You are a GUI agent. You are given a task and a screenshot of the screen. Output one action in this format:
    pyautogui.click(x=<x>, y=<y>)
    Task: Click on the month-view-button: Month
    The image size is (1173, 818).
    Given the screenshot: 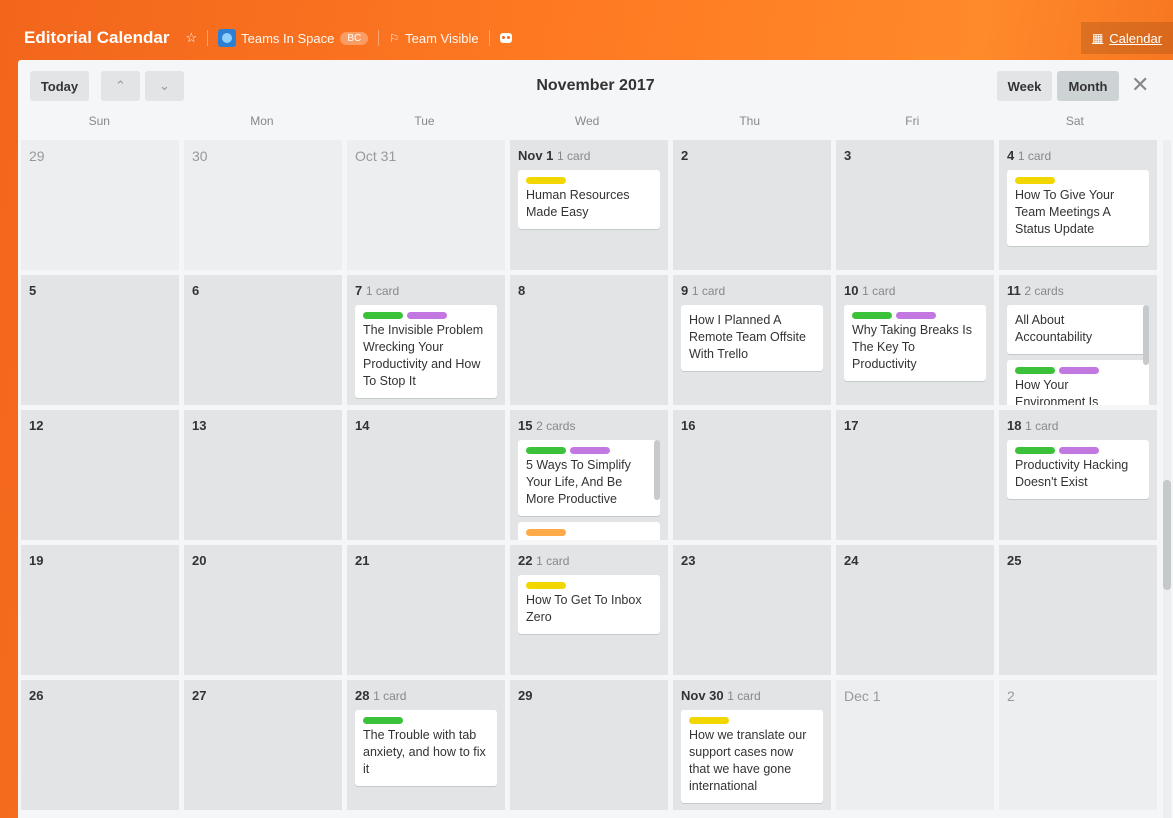 What is the action you would take?
    pyautogui.click(x=1088, y=86)
    